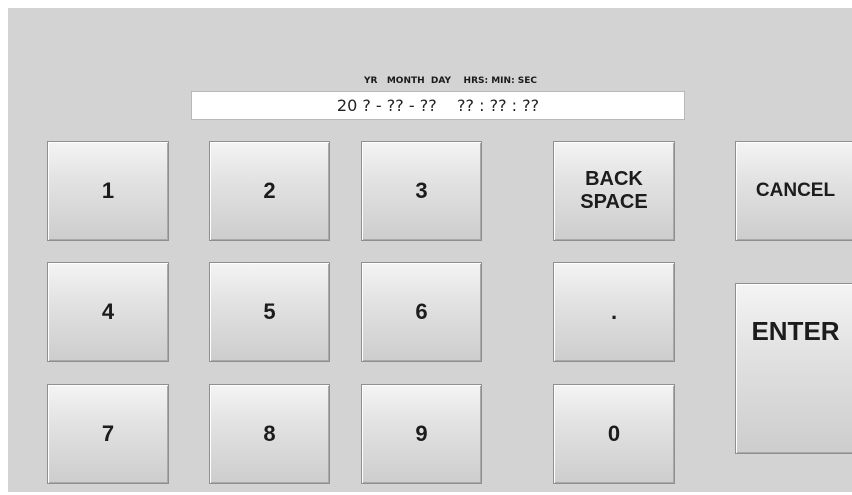  What do you see at coordinates (269, 312) in the screenshot?
I see `key-5: 5` at bounding box center [269, 312].